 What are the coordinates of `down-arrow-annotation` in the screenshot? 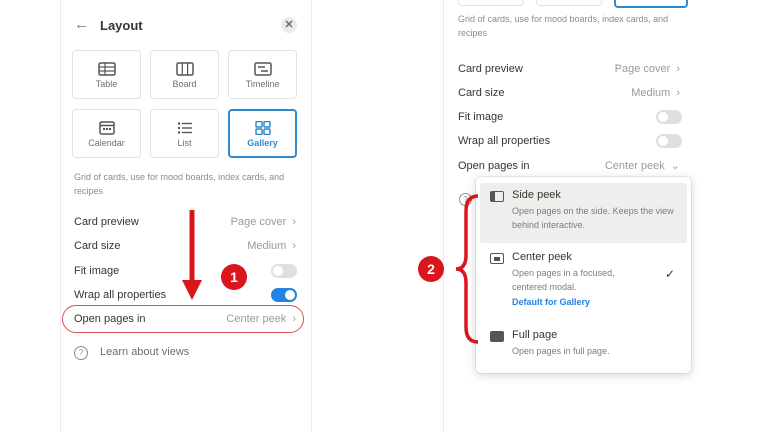 It's located at (192, 255).